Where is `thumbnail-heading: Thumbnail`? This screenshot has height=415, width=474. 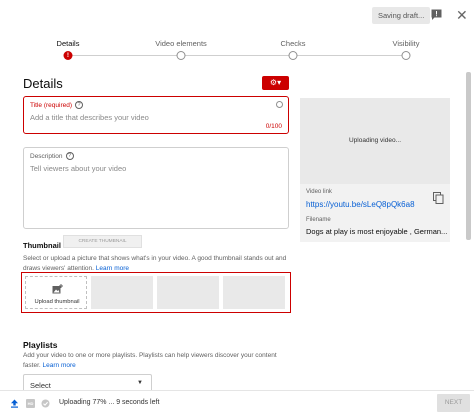 thumbnail-heading: Thumbnail is located at coordinates (42, 245).